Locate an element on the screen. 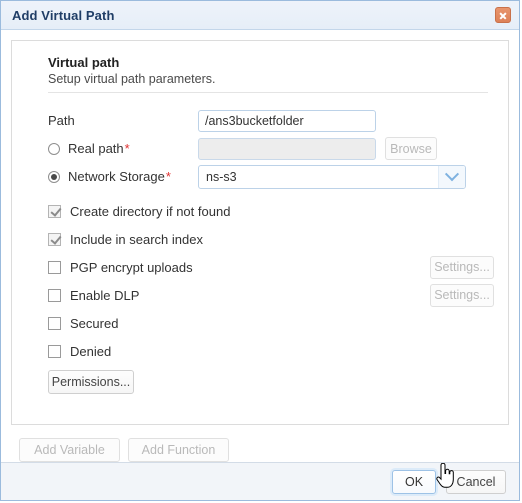 The image size is (522, 503). secured-checkbox is located at coordinates (54, 323).